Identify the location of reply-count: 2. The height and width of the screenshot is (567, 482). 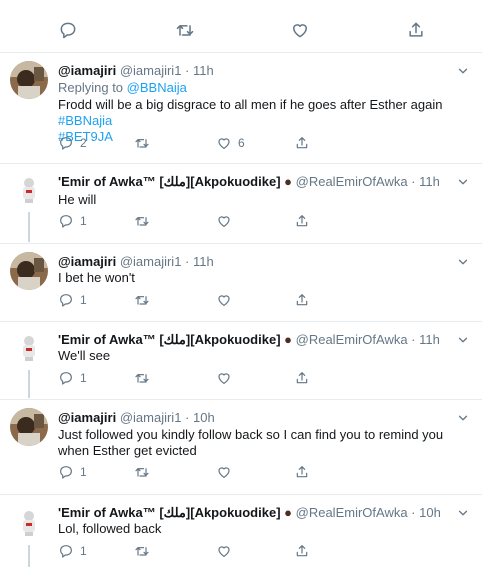
(83, 143).